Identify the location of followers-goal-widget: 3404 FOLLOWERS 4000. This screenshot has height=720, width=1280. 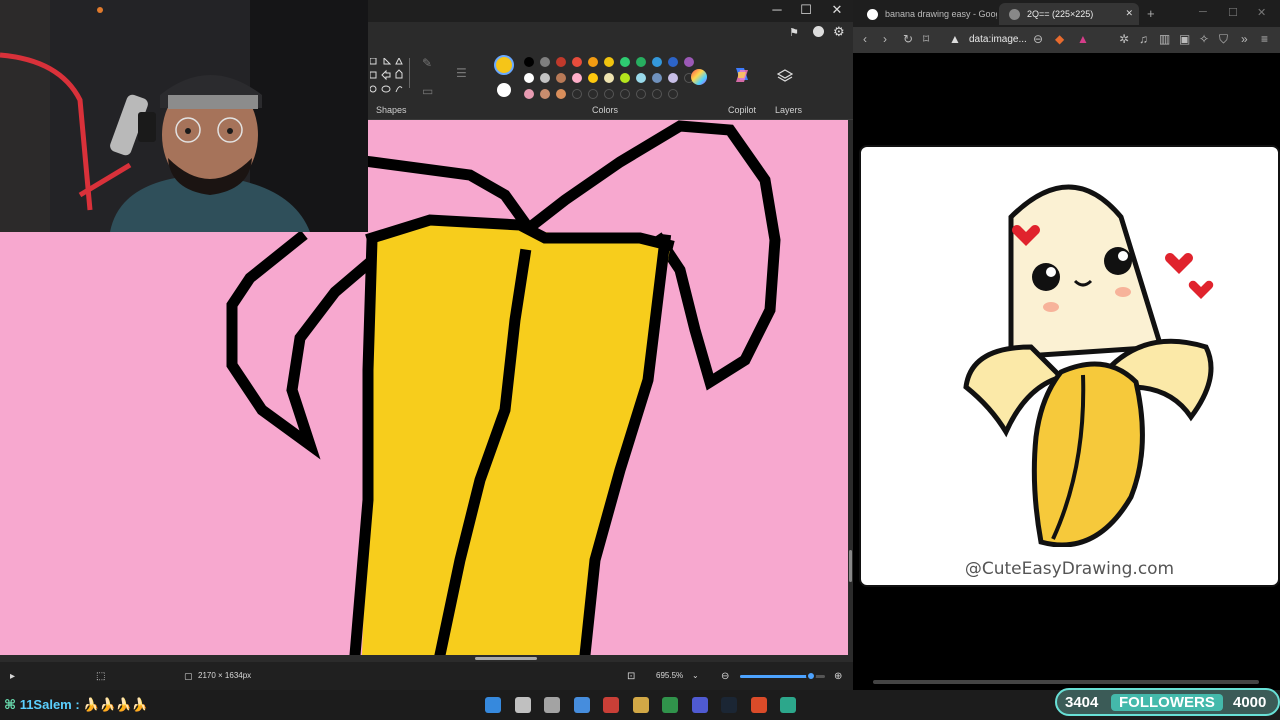
(1167, 702).